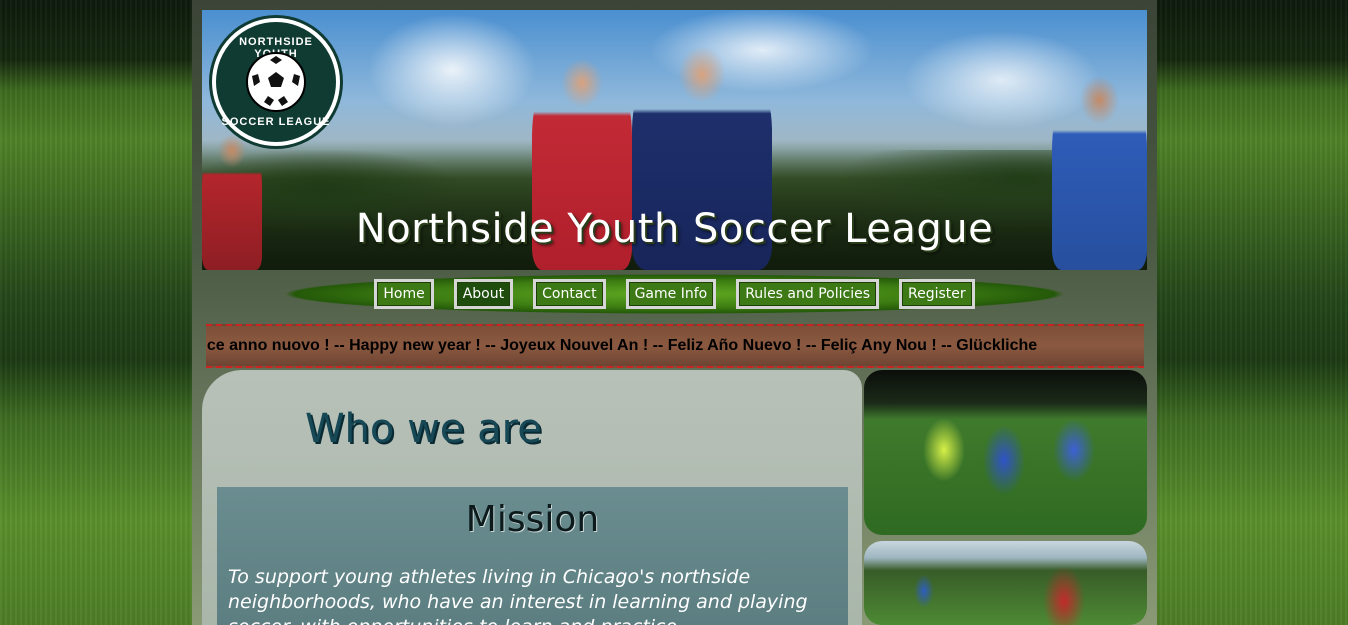 The image size is (1348, 625). I want to click on league-logo: NORTHSIDE YOUTH SOCCER LEAGUE, so click(276, 82).